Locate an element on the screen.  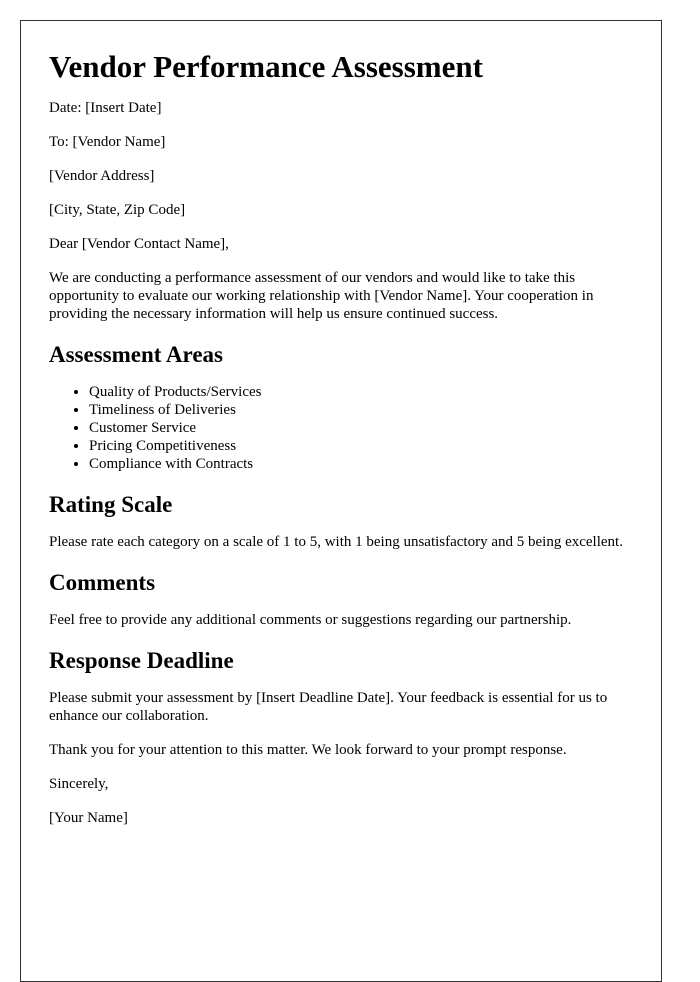
list-item: Customer Service is located at coordinates (361, 428).